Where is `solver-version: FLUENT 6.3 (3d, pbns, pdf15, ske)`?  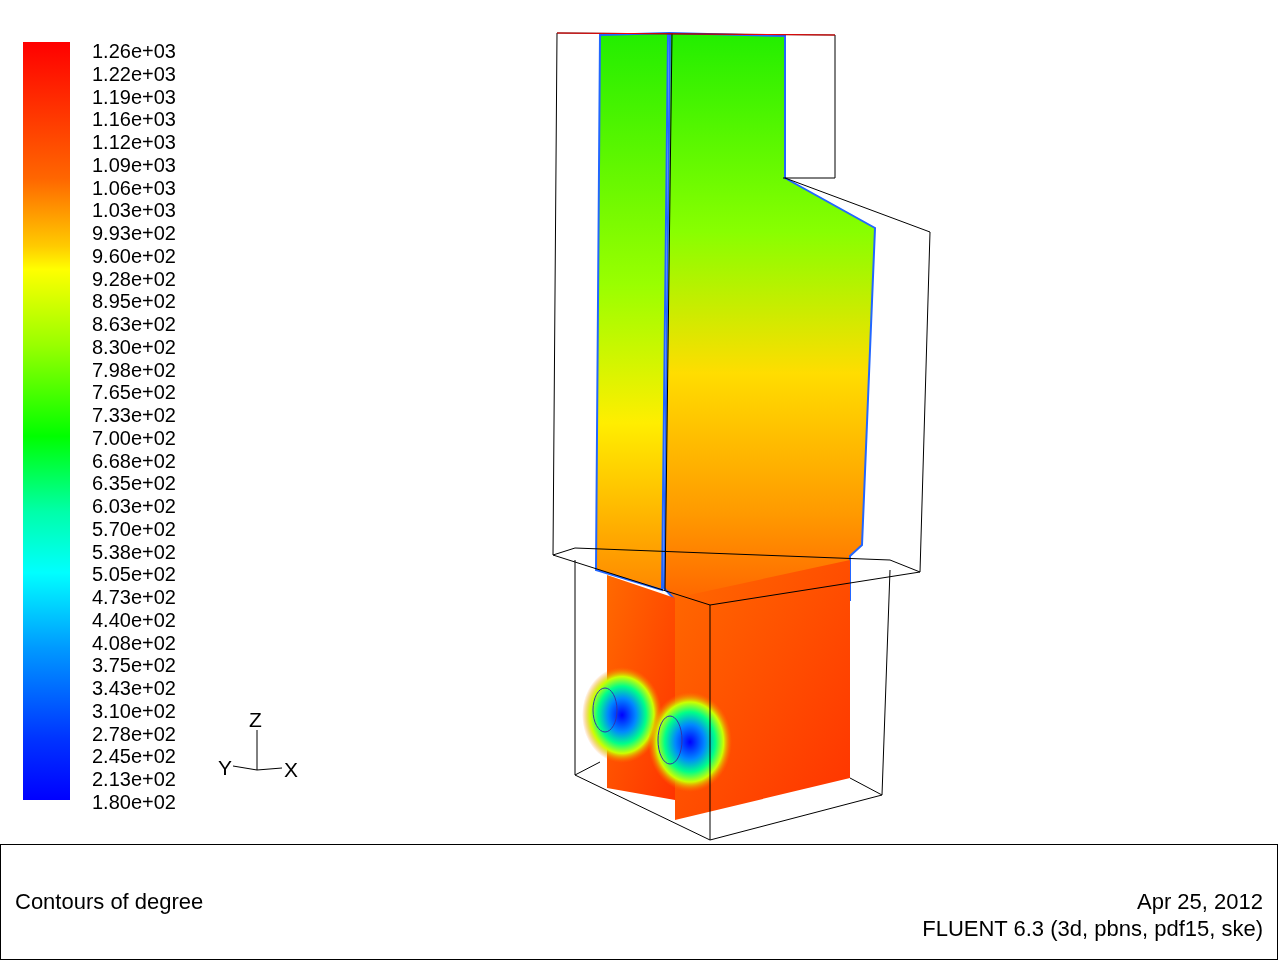
solver-version: FLUENT 6.3 (3d, pbns, pdf15, ske) is located at coordinates (1092, 928).